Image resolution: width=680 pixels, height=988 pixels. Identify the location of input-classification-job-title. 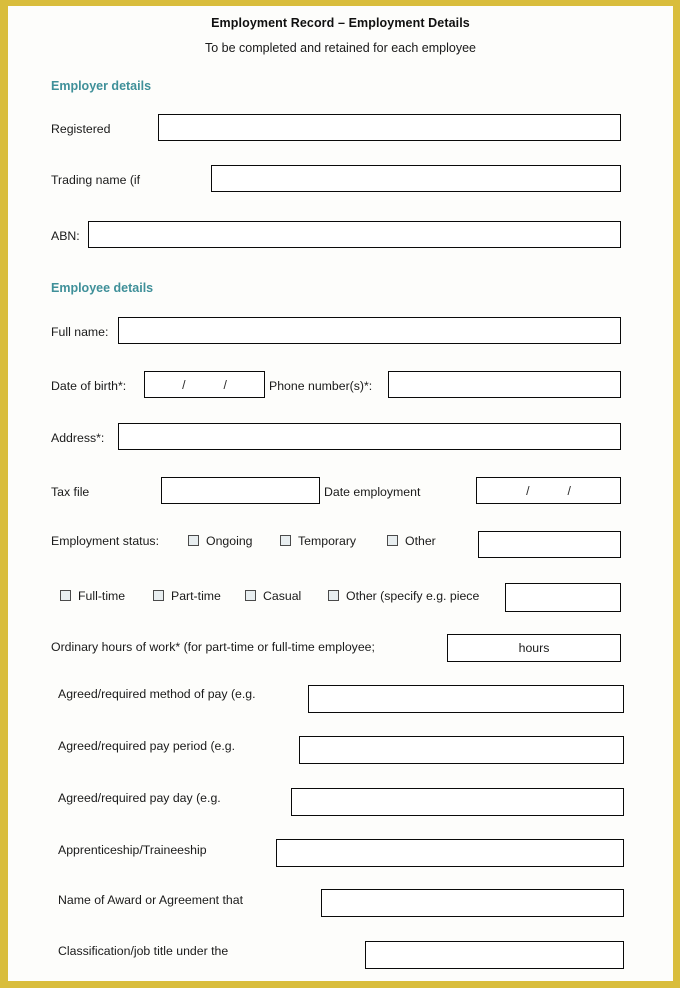
(494, 955).